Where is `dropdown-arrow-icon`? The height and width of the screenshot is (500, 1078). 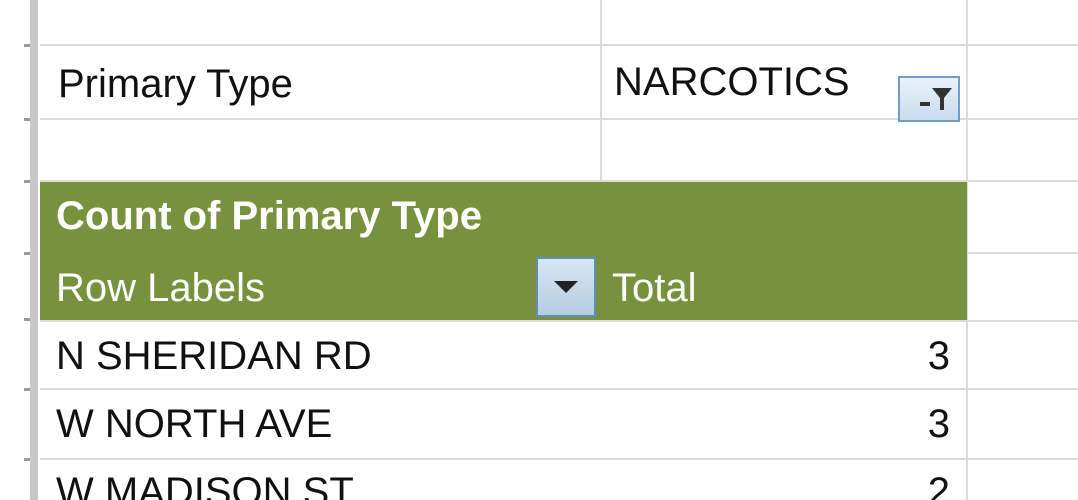
dropdown-arrow-icon is located at coordinates (566, 287).